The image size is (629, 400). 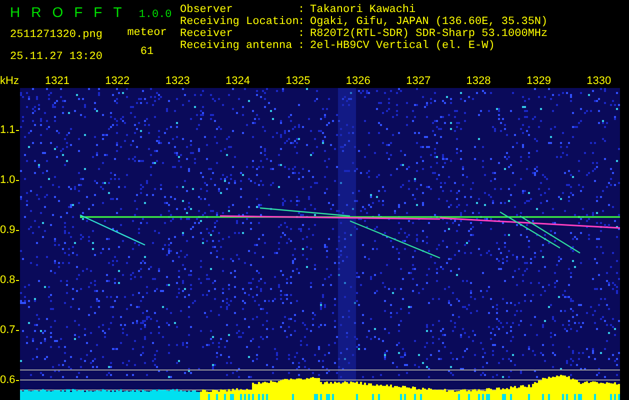 I want to click on info-label: Receiving Location, so click(x=239, y=22).